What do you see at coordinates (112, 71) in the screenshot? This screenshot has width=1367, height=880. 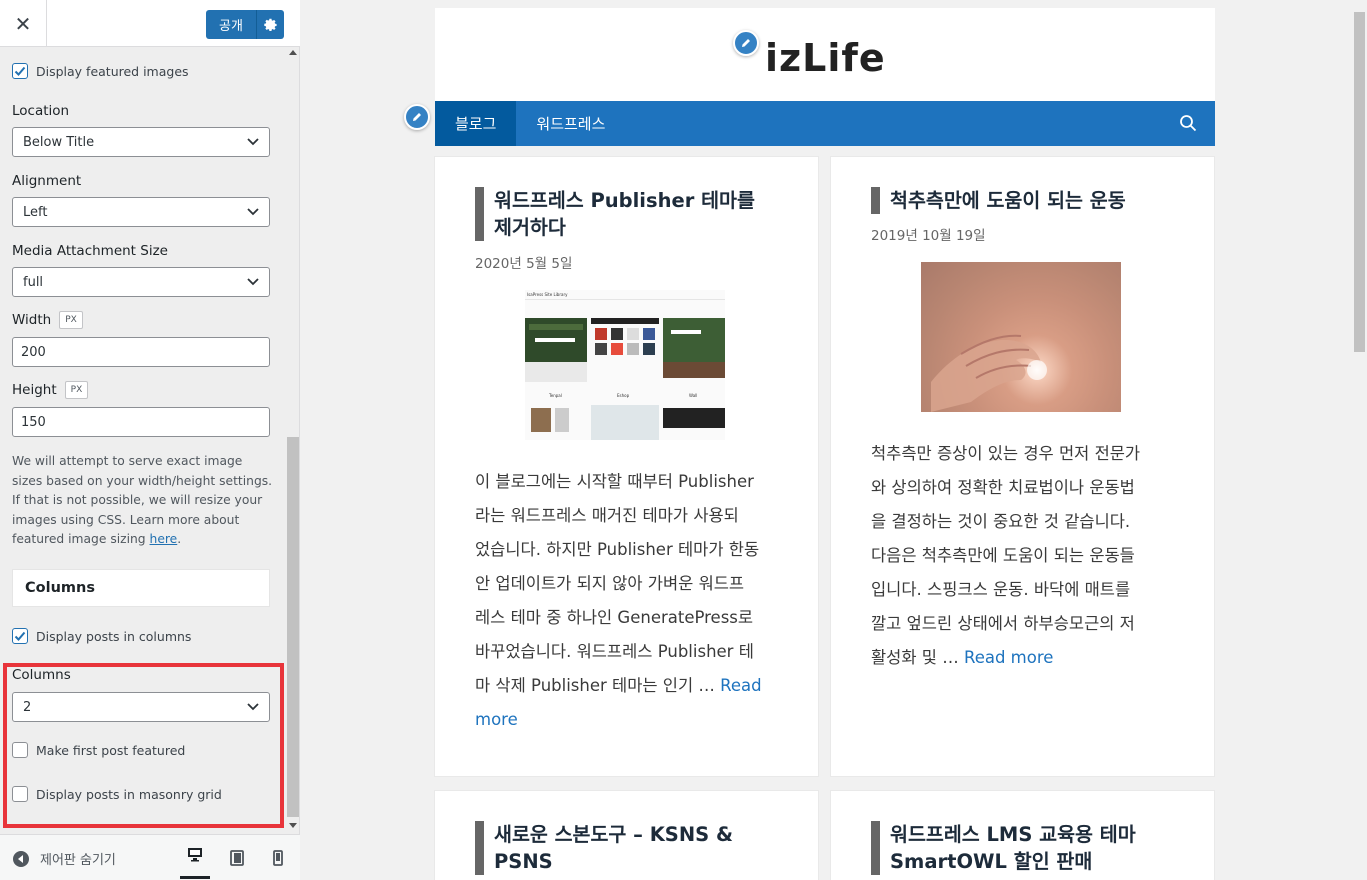 I see `display-featured-images-label: Display featured images` at bounding box center [112, 71].